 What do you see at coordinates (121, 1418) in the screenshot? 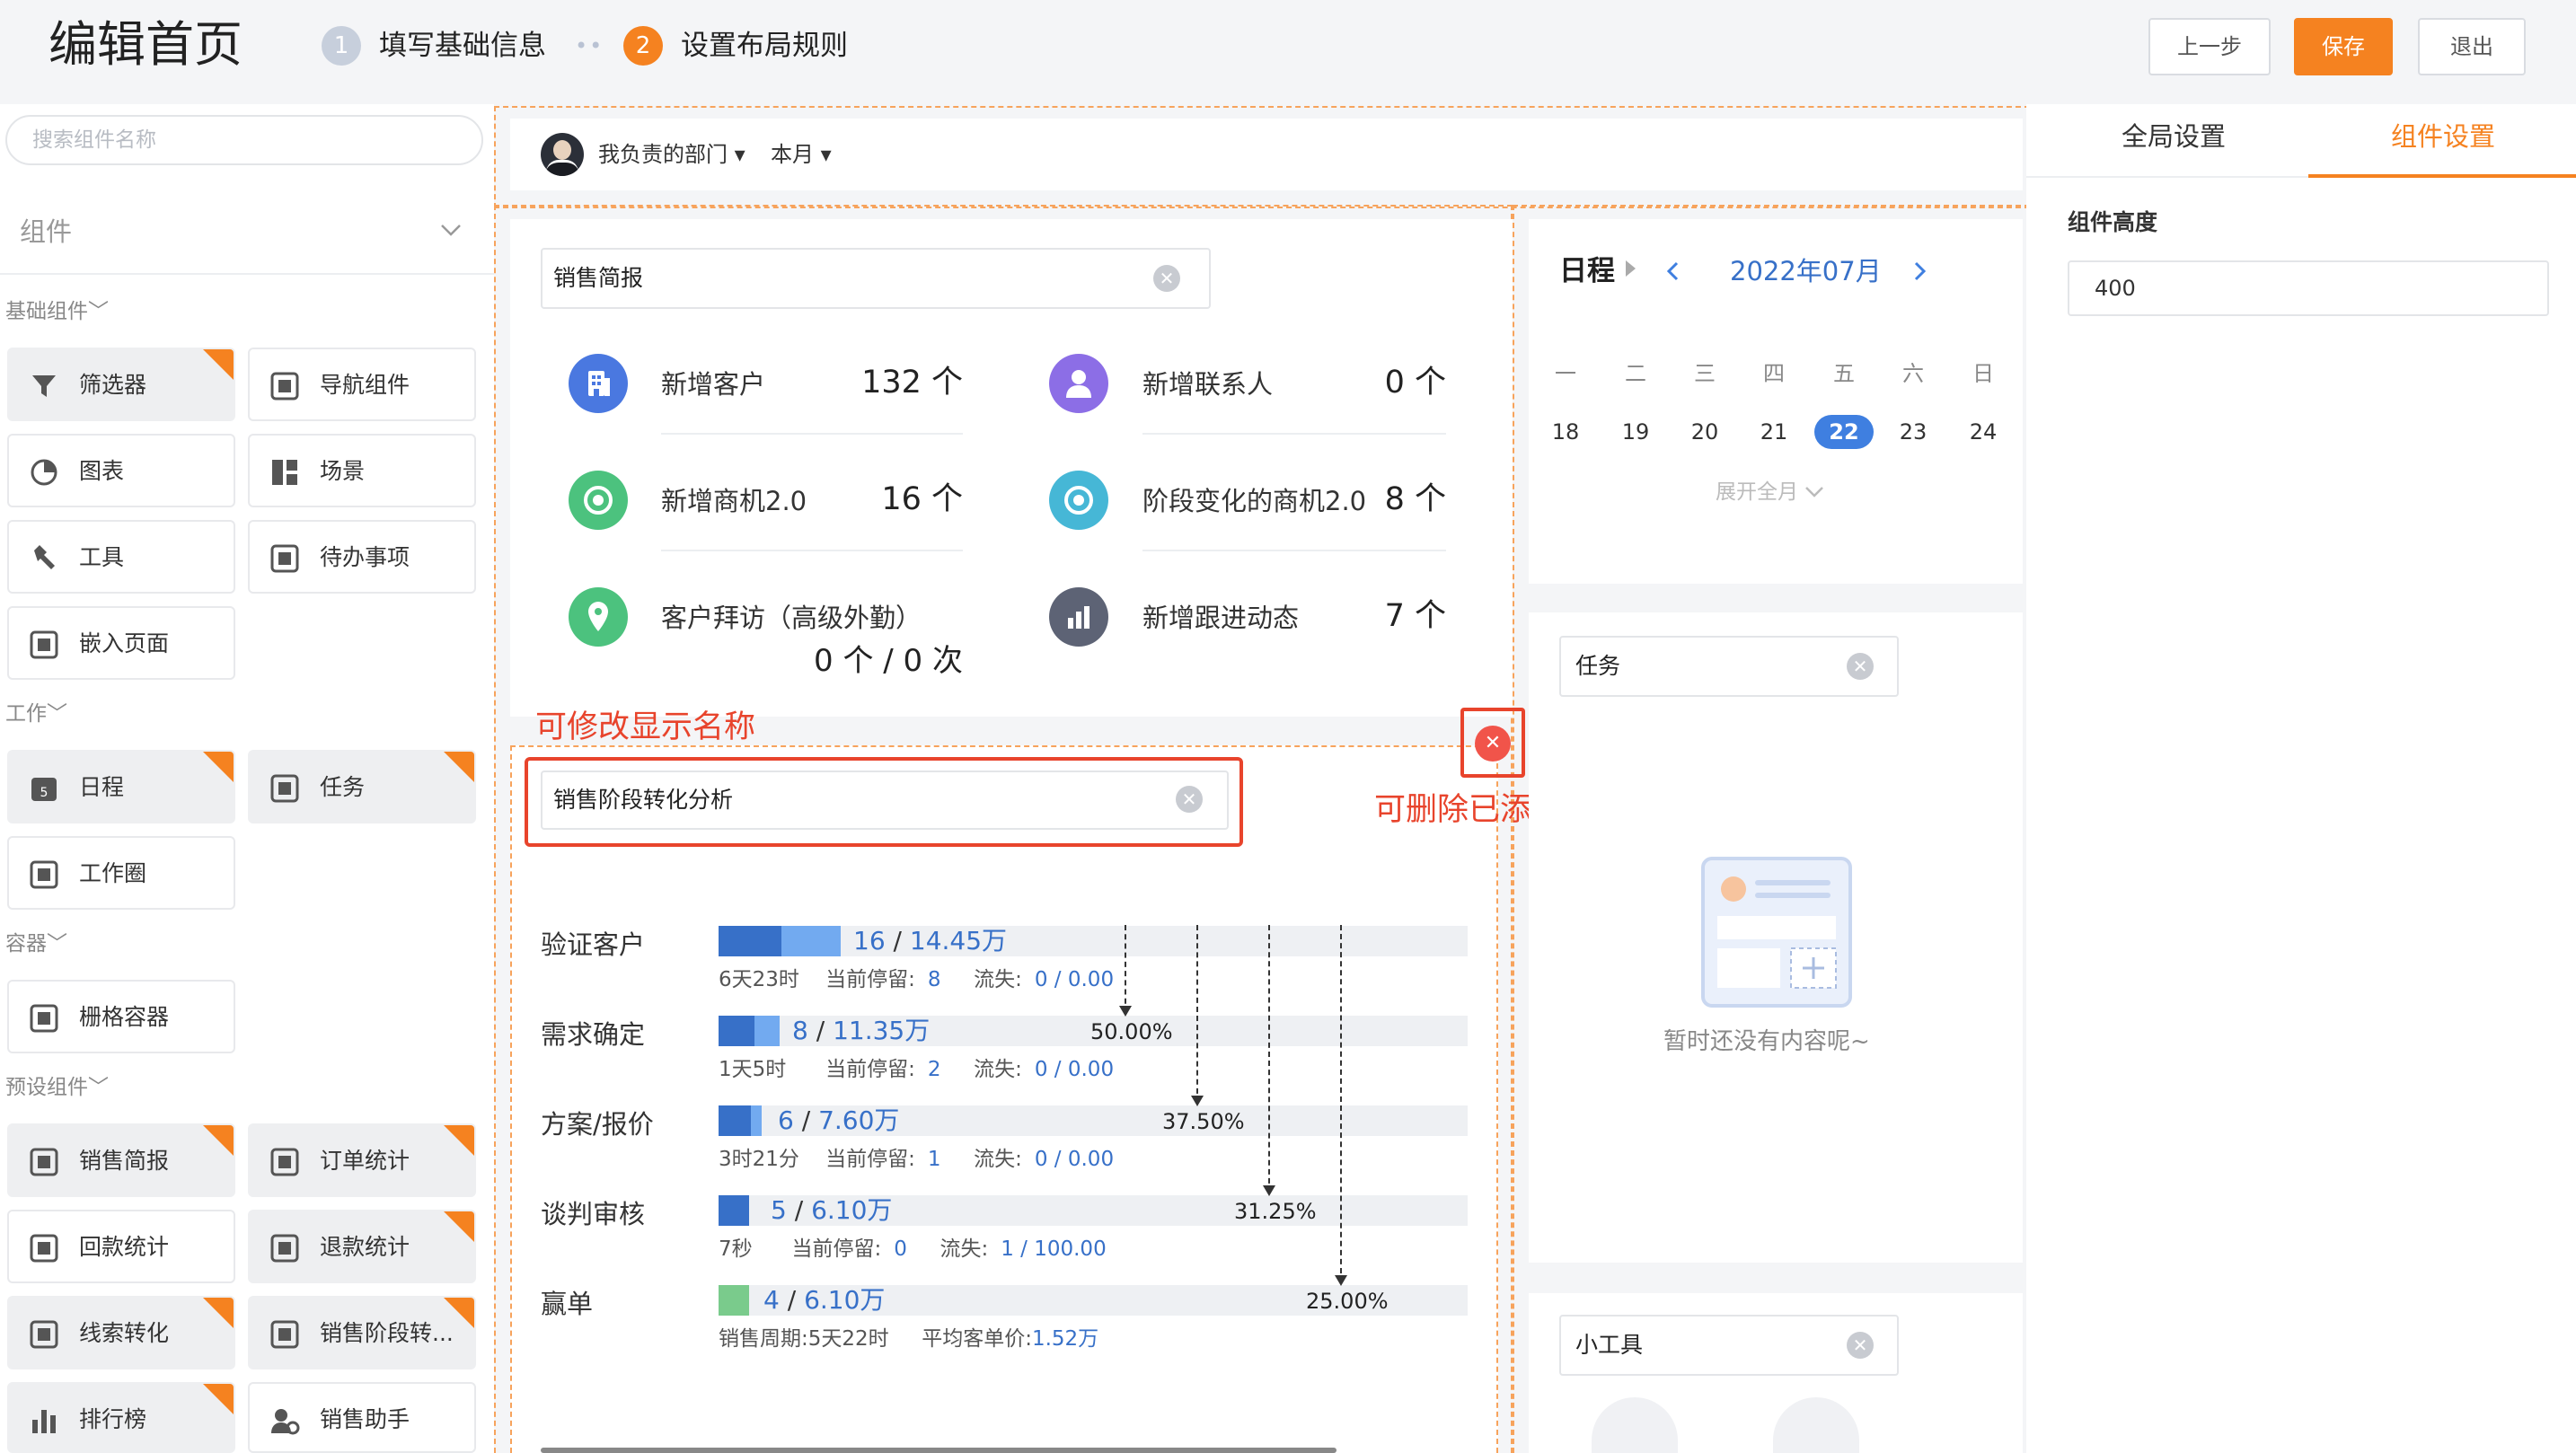
I see `component-card-leaderboard: 排行榜` at bounding box center [121, 1418].